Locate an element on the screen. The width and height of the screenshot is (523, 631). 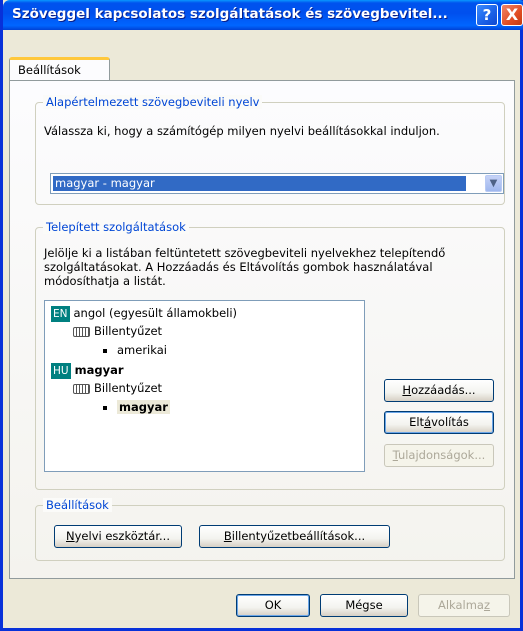
category-label-en: Billentyűzet is located at coordinates (128, 331).